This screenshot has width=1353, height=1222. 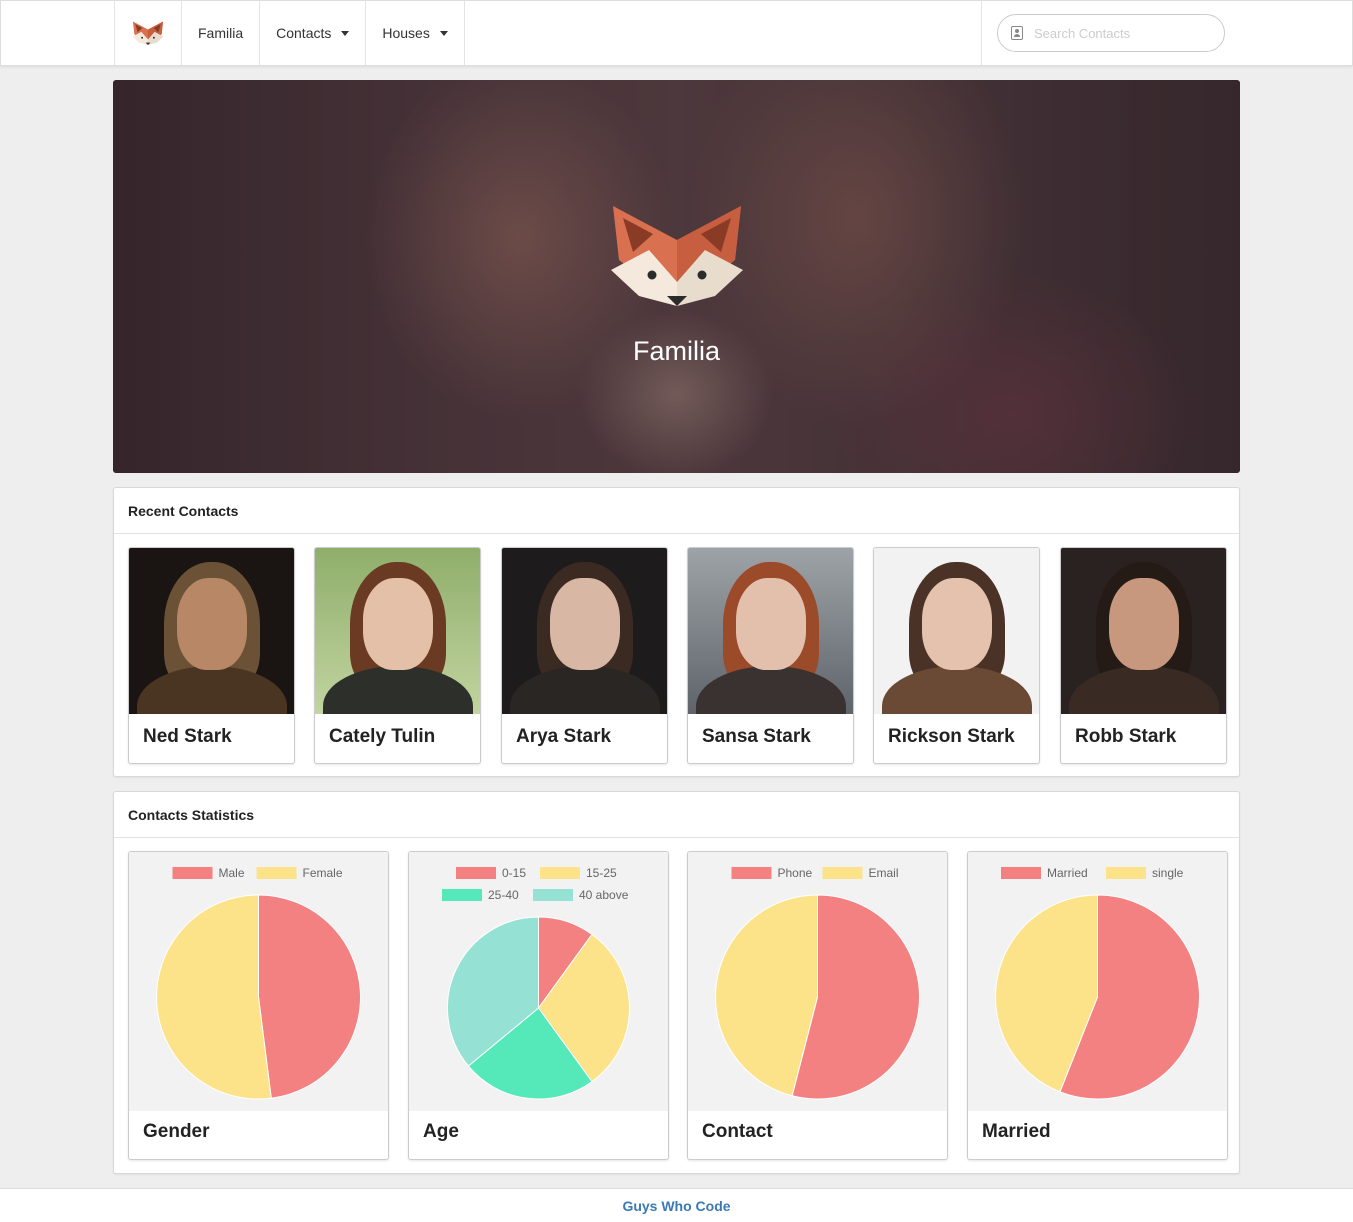 I want to click on contact-name: Cately Tulin, so click(x=382, y=736).